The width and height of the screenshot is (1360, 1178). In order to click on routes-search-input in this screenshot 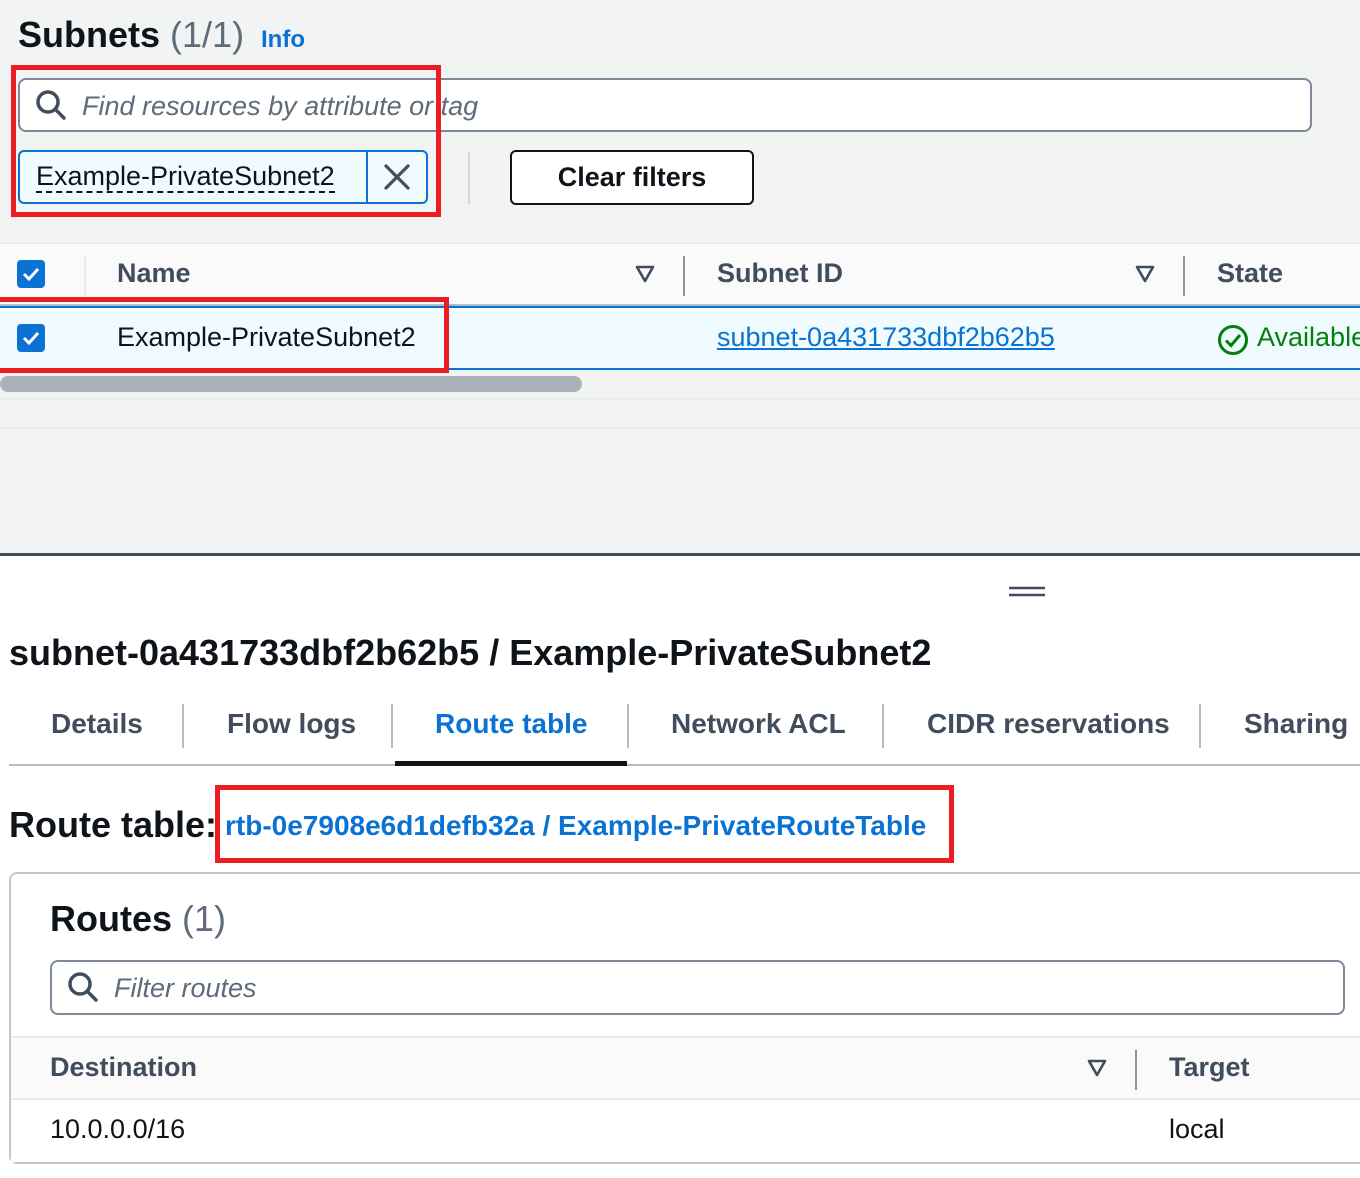, I will do `click(714, 988)`.